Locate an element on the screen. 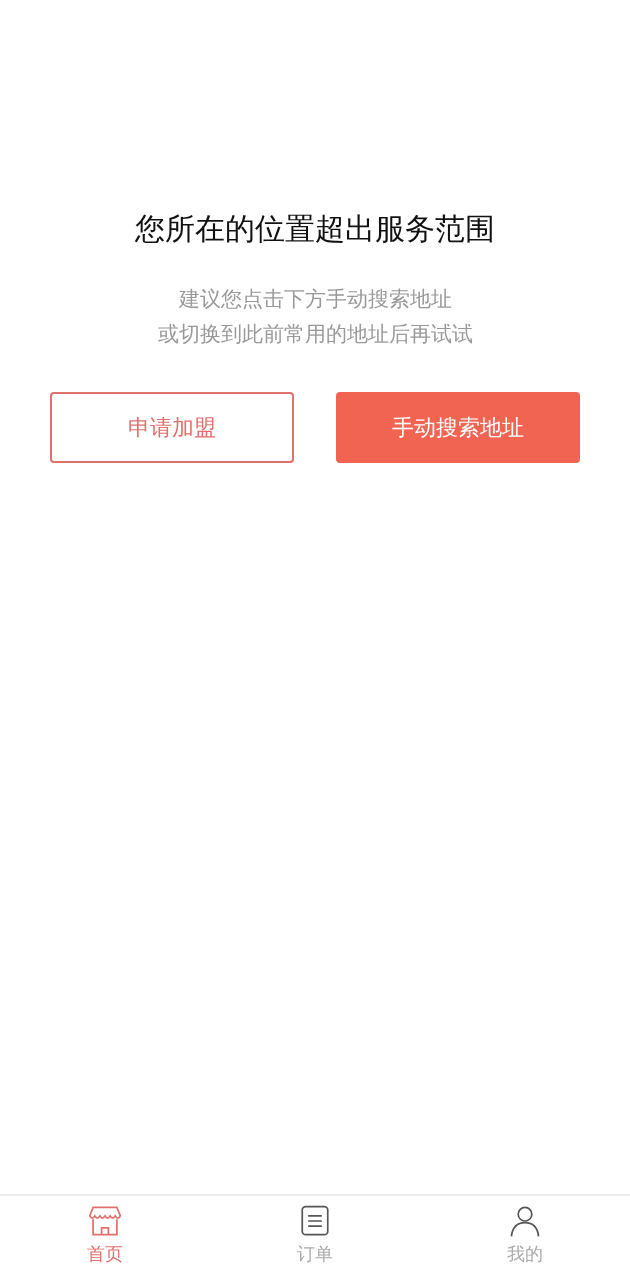 This screenshot has width=630, height=1280. tab-item: 首页 is located at coordinates (105, 1231).